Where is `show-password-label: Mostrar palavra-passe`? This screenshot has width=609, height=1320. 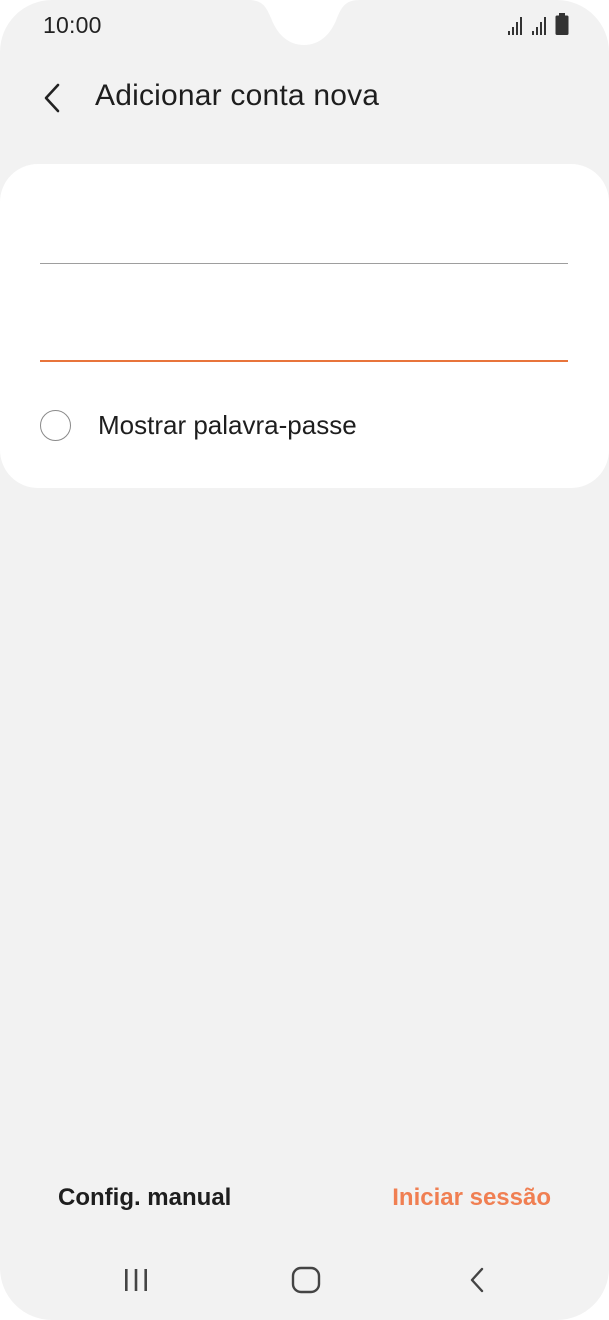 show-password-label: Mostrar palavra-passe is located at coordinates (227, 424).